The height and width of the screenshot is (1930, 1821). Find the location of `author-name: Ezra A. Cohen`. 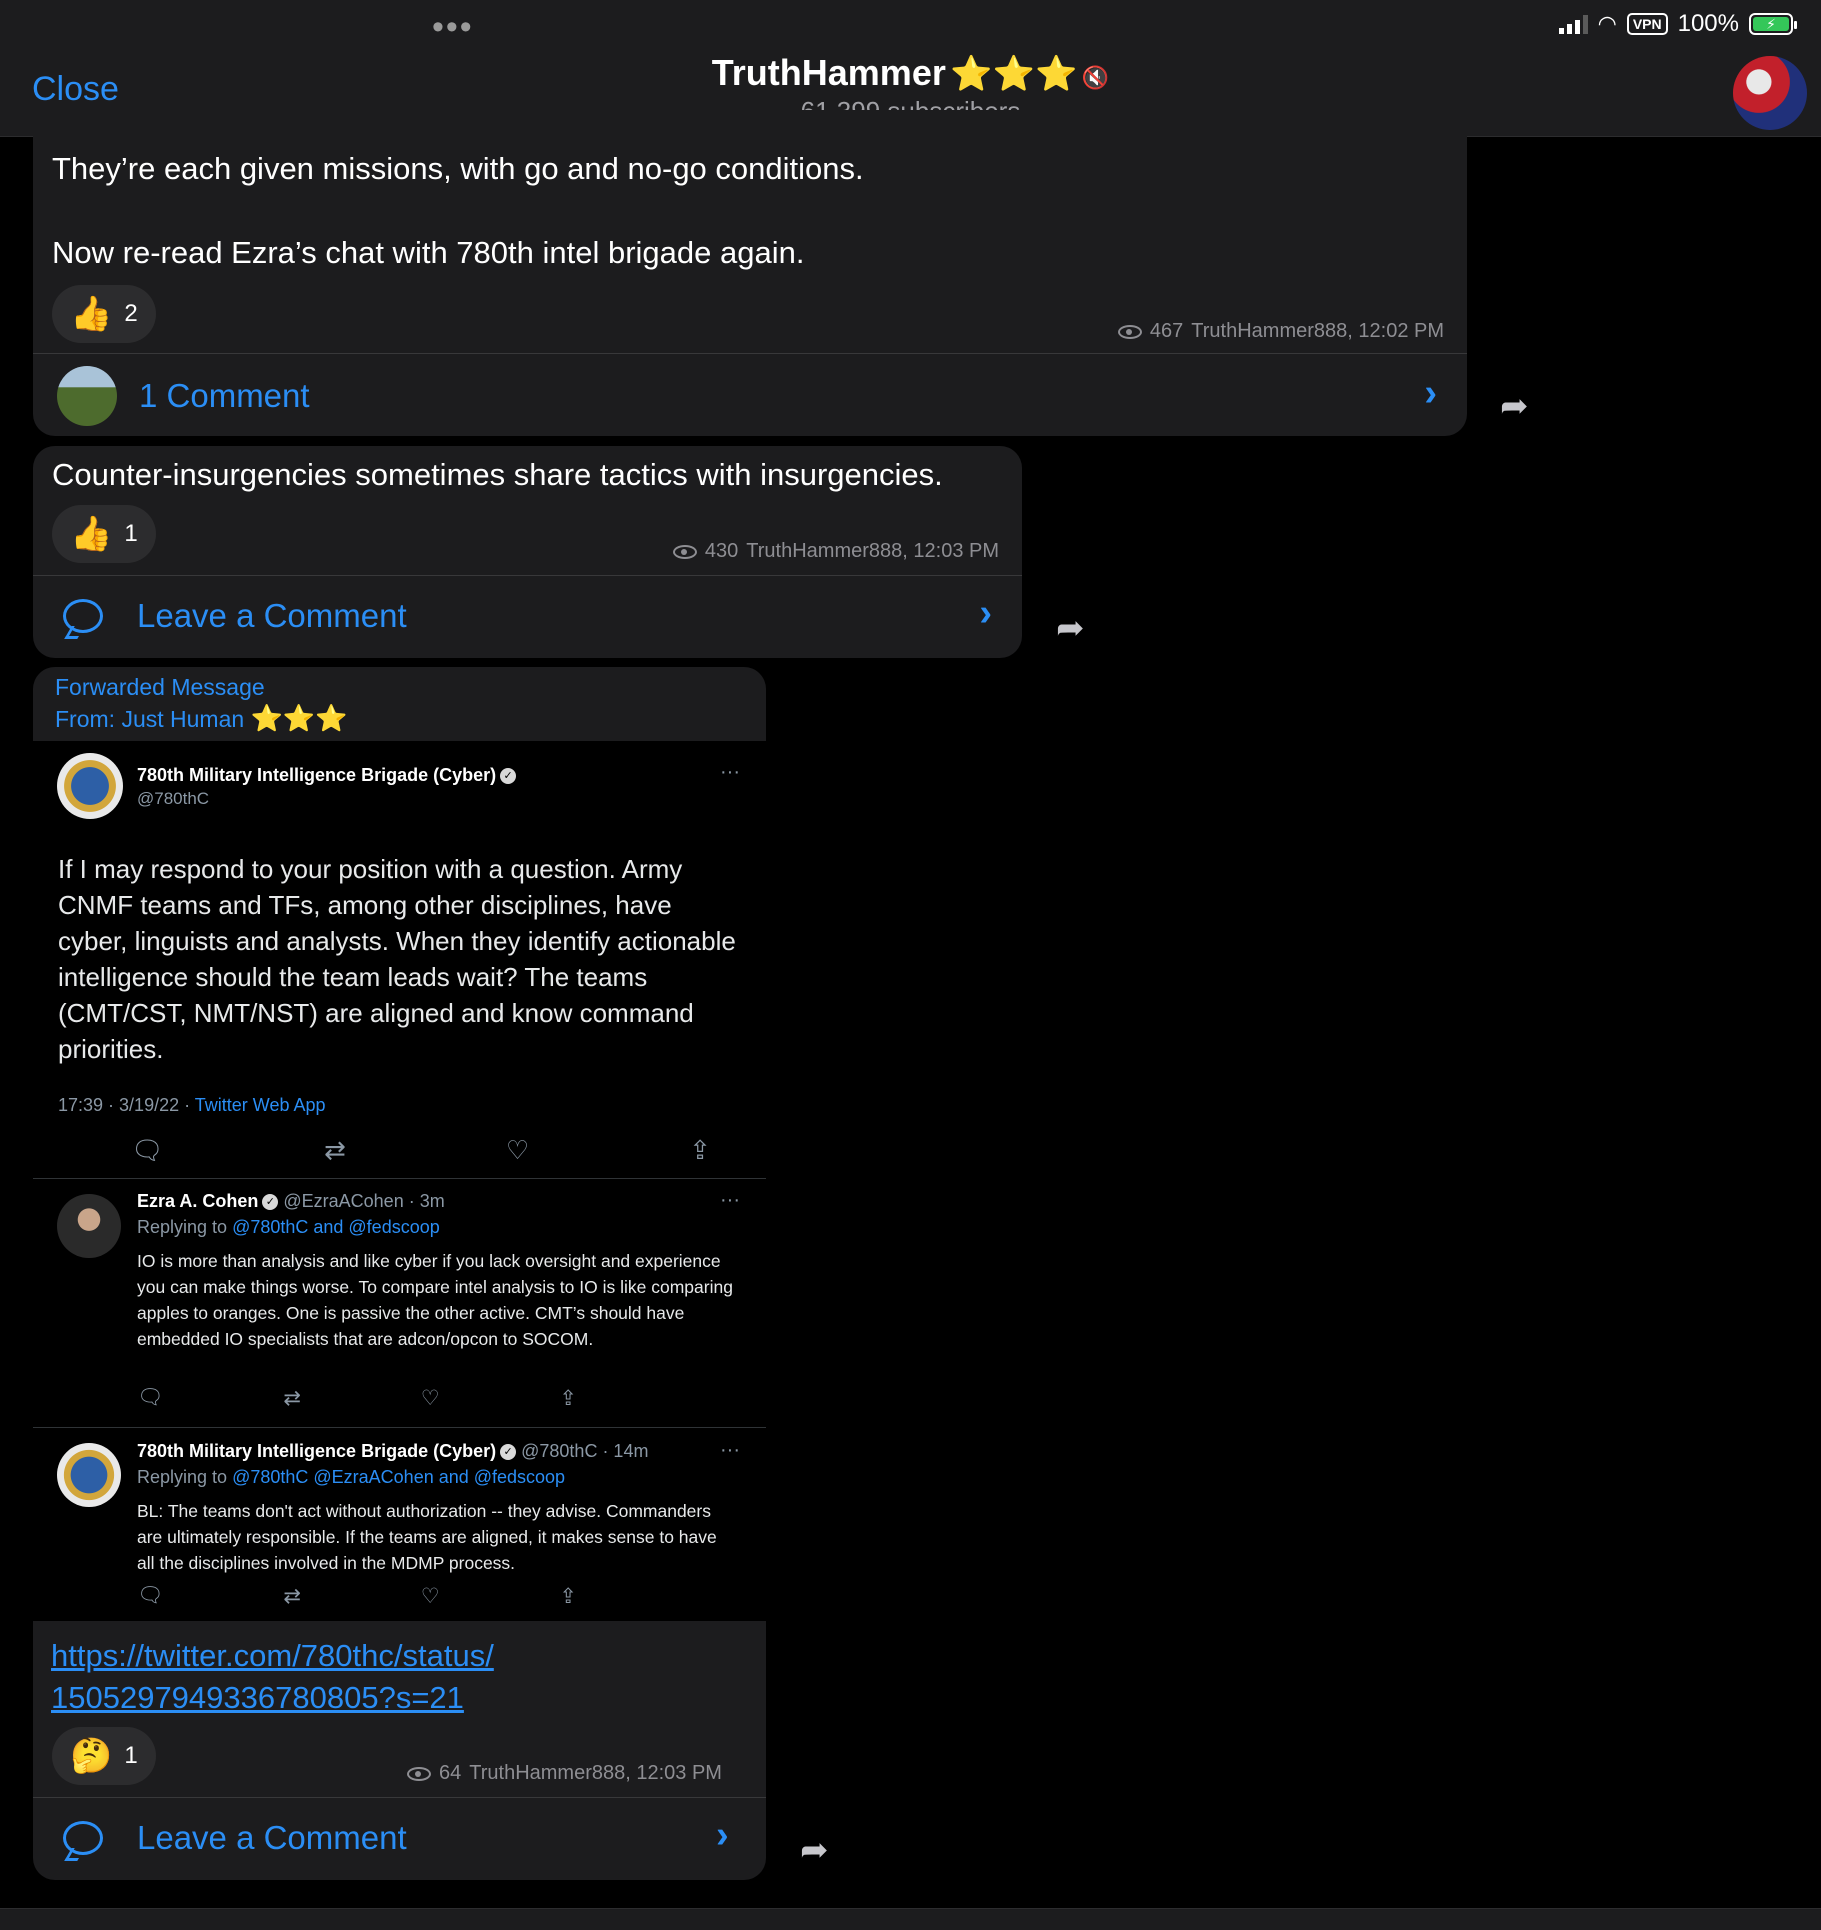

author-name: Ezra A. Cohen is located at coordinates (198, 1201).